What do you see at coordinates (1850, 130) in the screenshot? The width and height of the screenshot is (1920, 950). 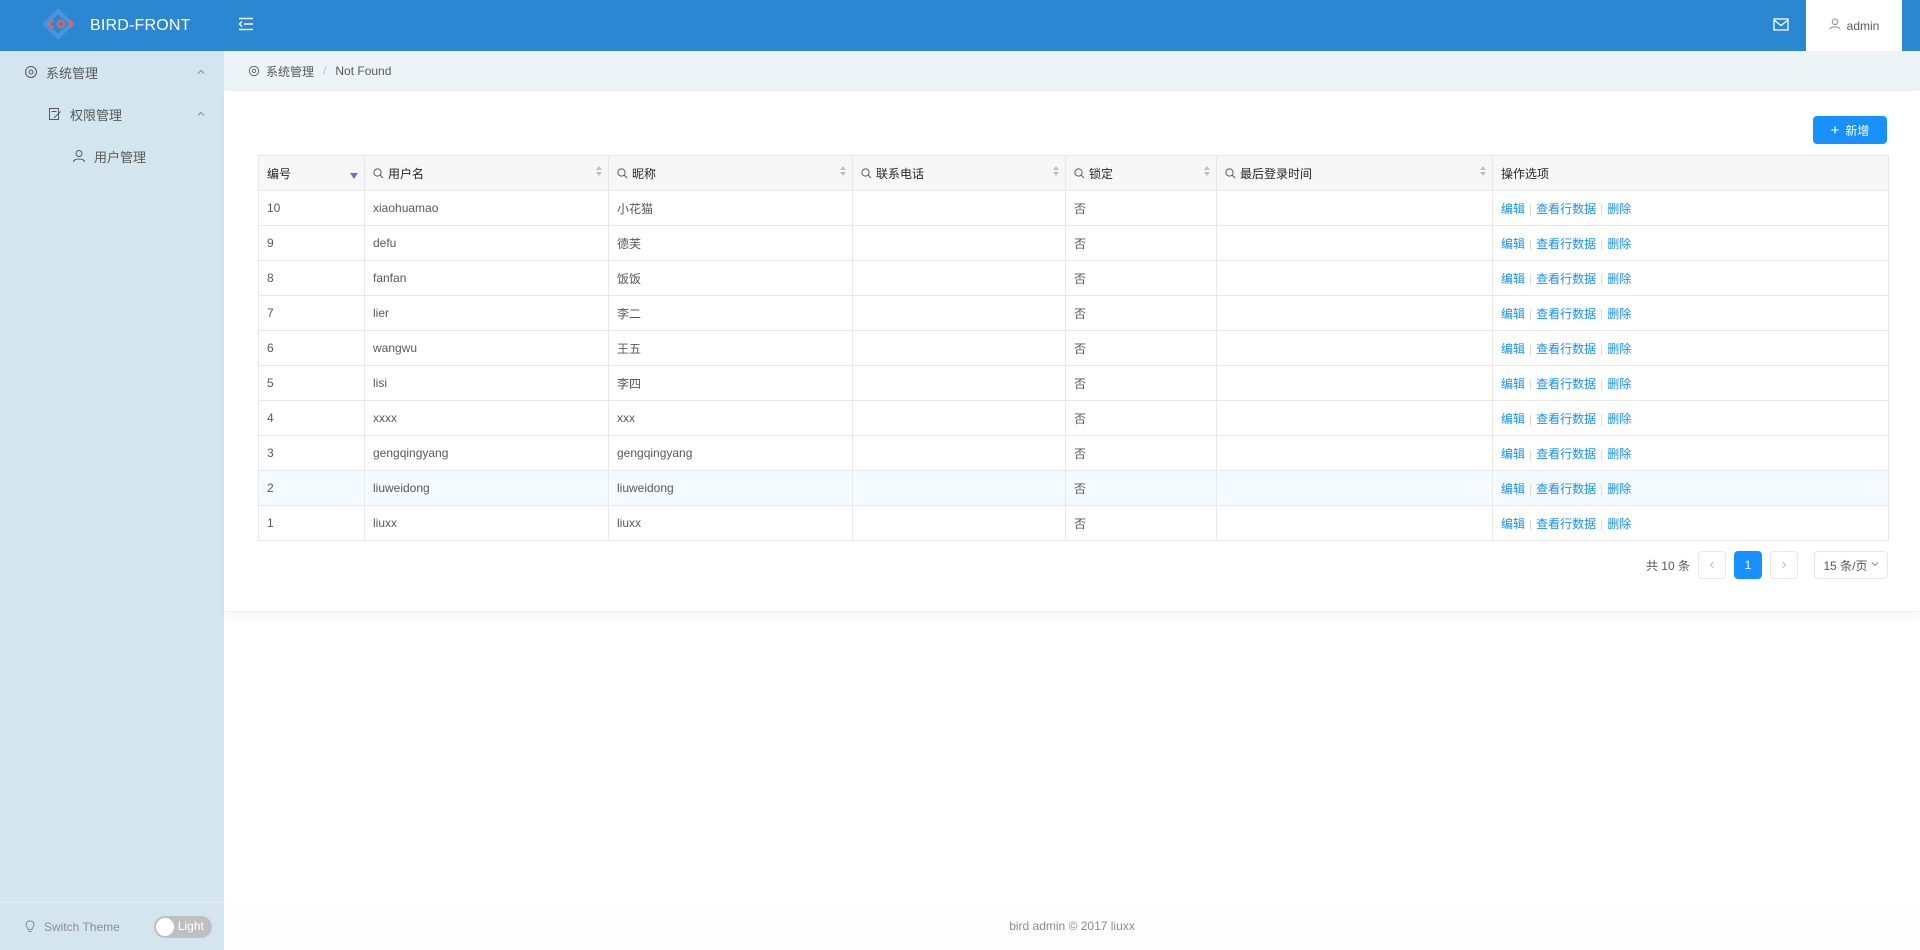 I see `add-button: + 新增` at bounding box center [1850, 130].